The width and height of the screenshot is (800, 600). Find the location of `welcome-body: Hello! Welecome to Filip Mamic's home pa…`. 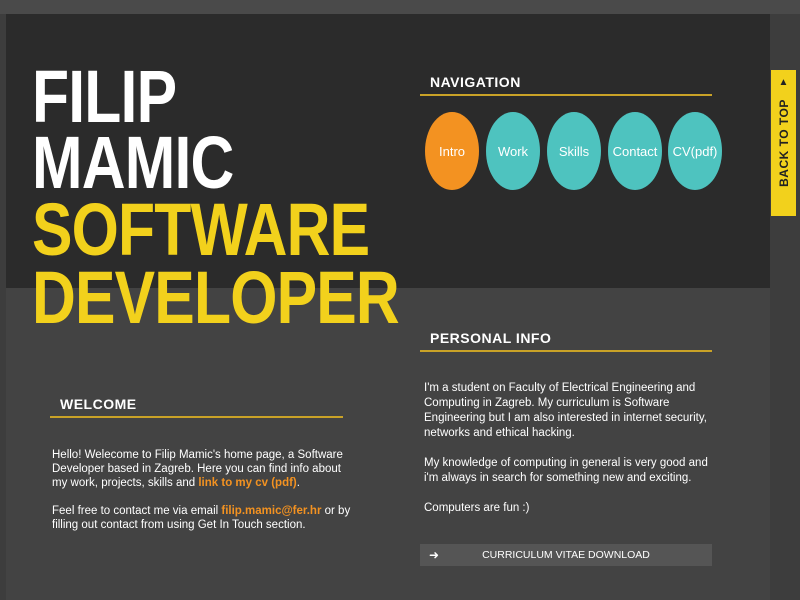

welcome-body: Hello! Welecome to Filip Mamic's home pa… is located at coordinates (202, 497).